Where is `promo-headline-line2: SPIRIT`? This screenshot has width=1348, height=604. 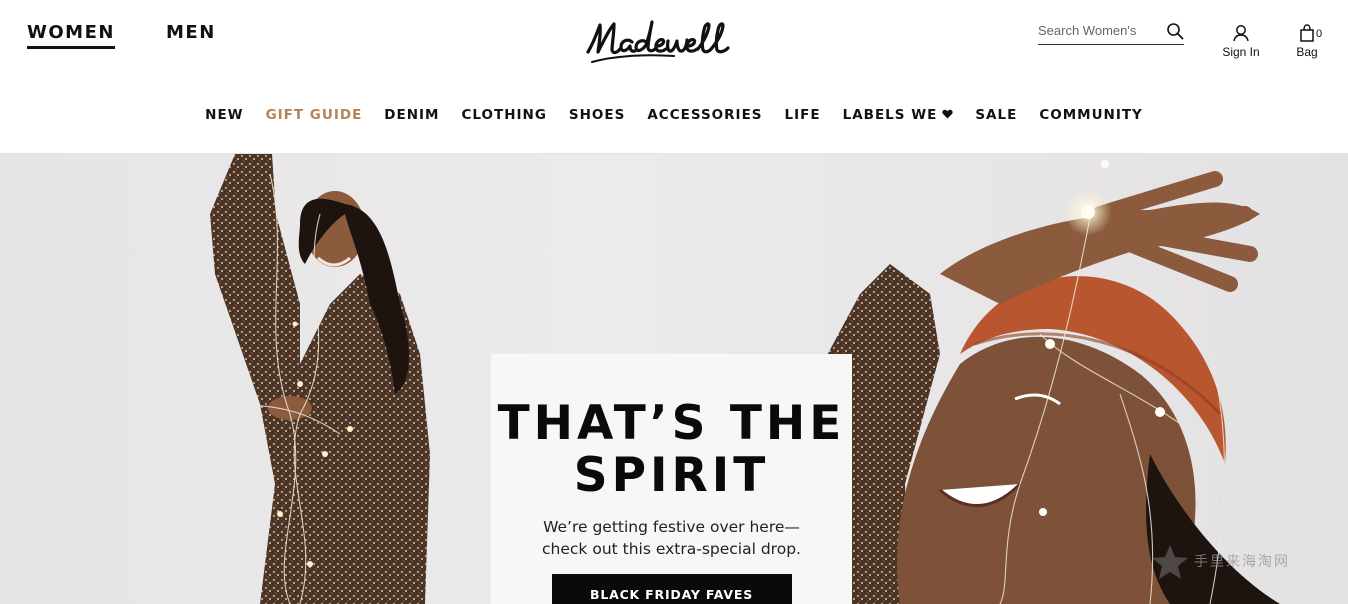 promo-headline-line2: SPIRIT is located at coordinates (671, 475).